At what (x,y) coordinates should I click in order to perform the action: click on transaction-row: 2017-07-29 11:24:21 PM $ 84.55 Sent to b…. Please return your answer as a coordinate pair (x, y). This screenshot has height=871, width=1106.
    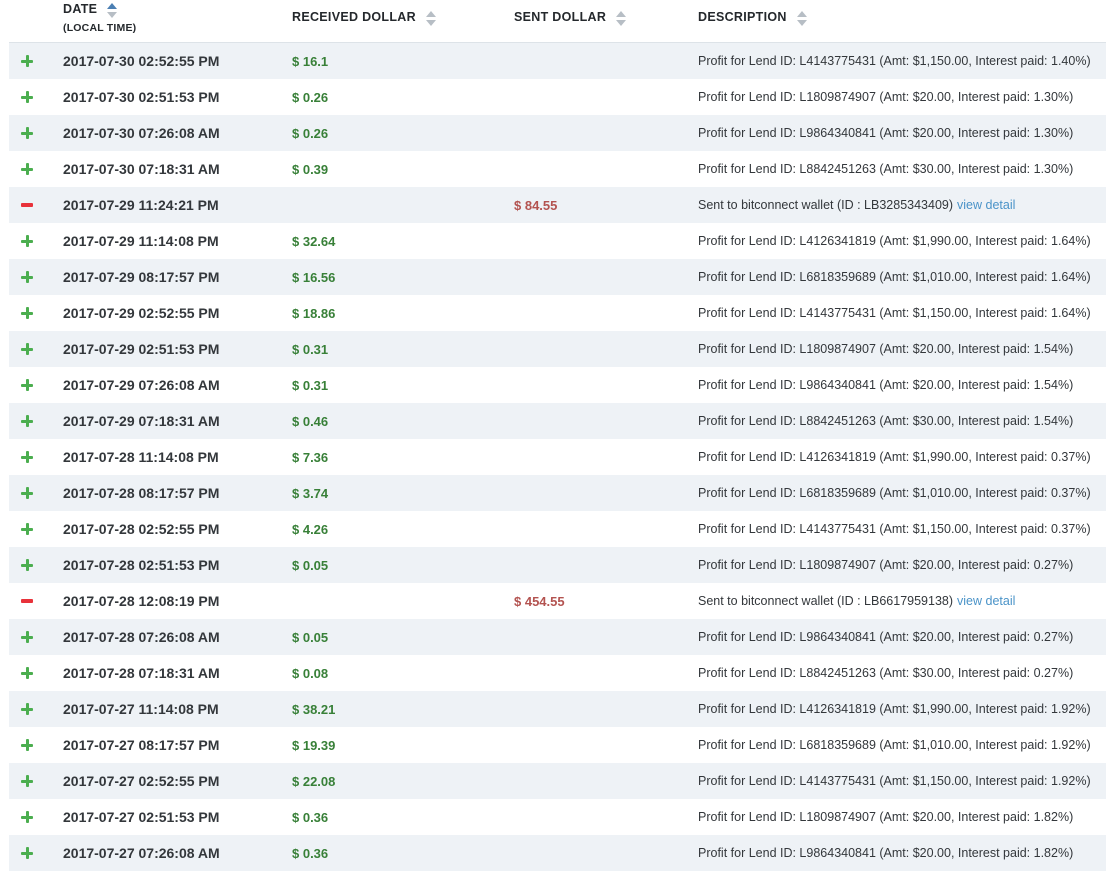
    Looking at the image, I should click on (557, 205).